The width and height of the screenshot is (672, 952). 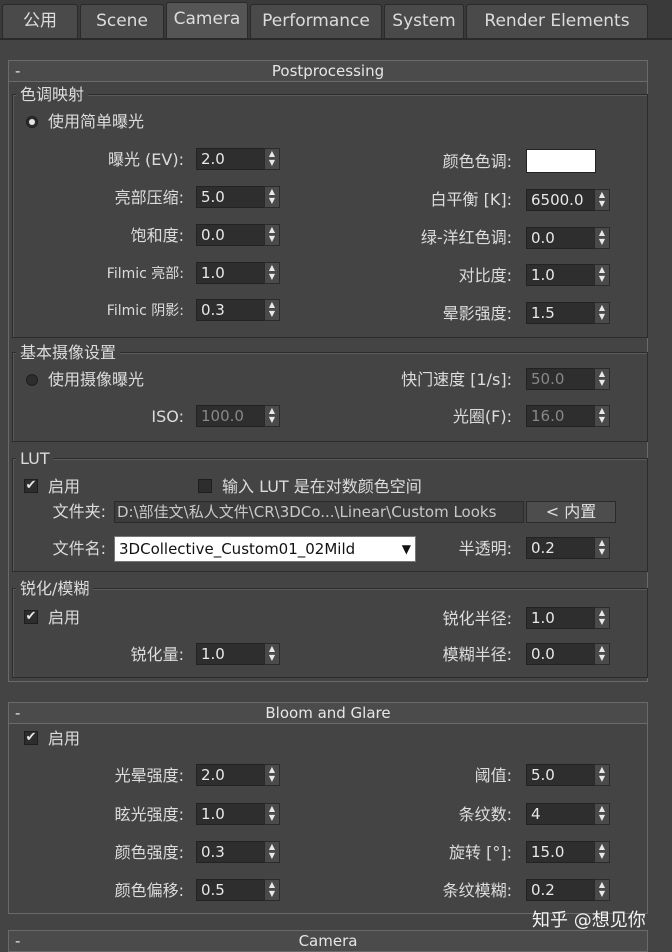 What do you see at coordinates (477, 890) in the screenshot?
I see `streak-blur-label: 条纹模糊:` at bounding box center [477, 890].